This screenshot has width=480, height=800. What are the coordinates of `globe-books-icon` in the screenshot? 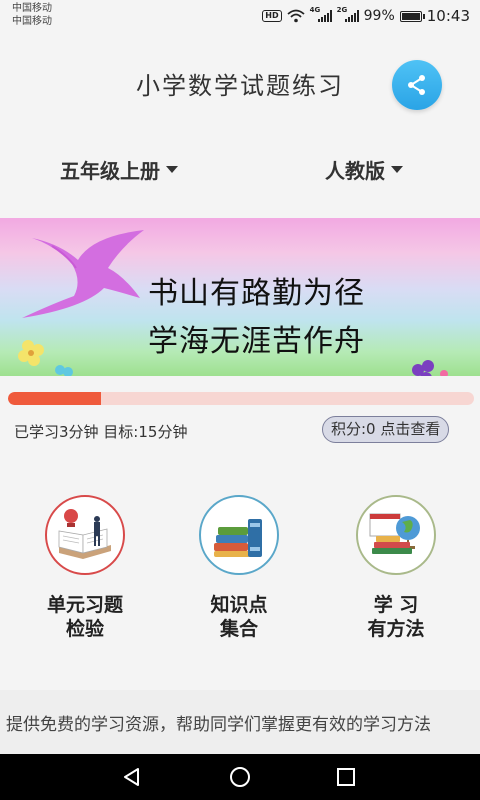 It's located at (394, 533).